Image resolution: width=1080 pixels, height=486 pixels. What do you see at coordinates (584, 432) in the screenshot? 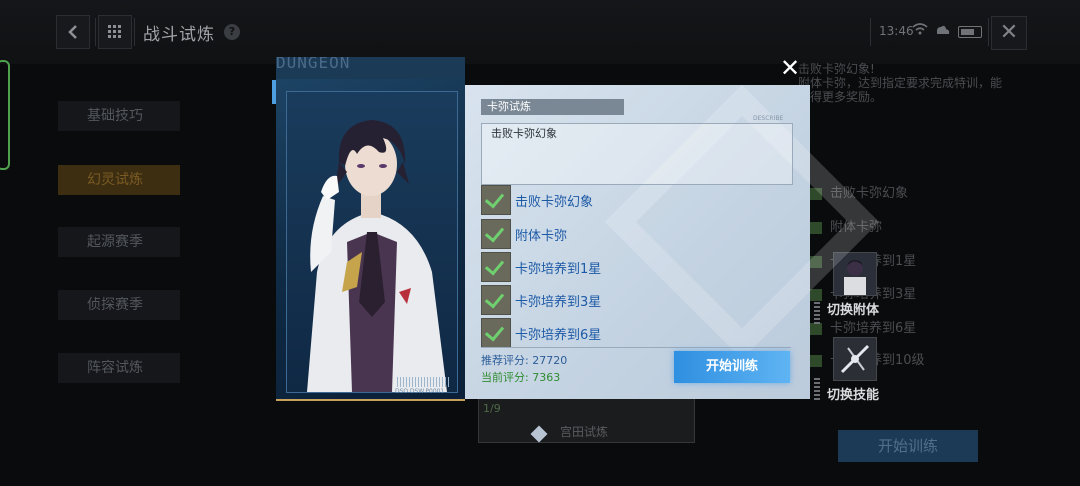
I see `trial-card-label: 宫田试炼` at bounding box center [584, 432].